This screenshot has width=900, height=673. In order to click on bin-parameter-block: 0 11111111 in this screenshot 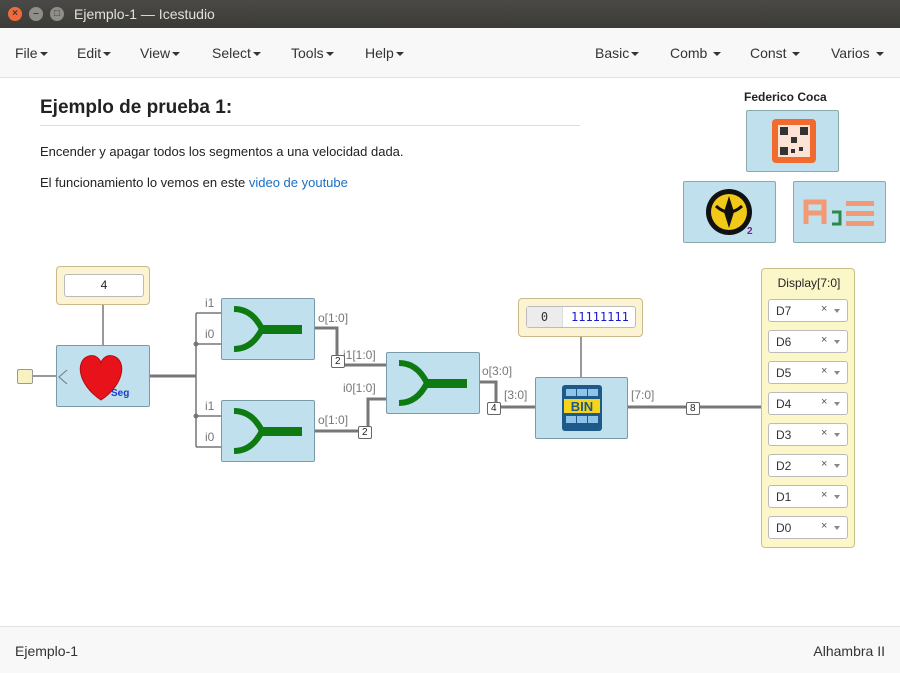, I will do `click(580, 317)`.